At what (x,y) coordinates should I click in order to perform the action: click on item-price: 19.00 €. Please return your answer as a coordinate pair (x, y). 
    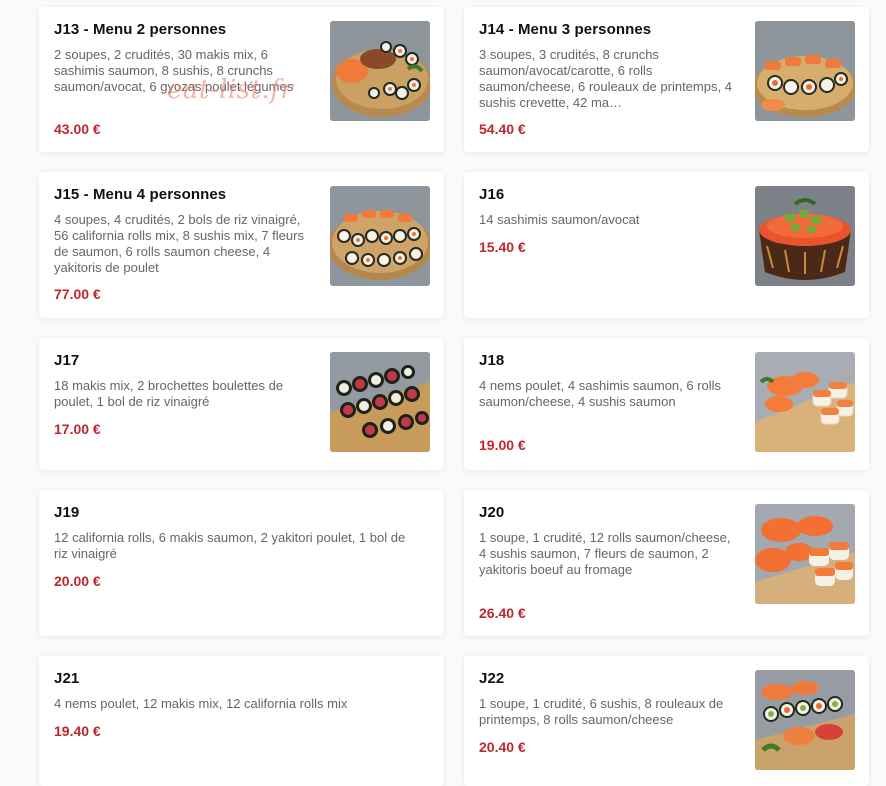
    Looking at the image, I should click on (502, 445).